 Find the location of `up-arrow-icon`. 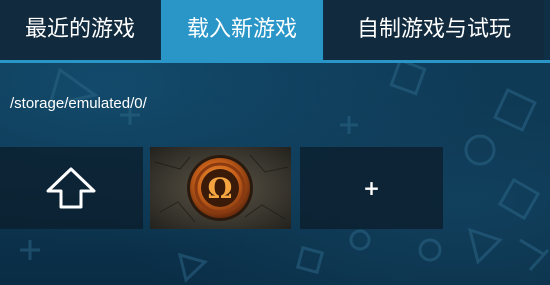

up-arrow-icon is located at coordinates (71, 188).